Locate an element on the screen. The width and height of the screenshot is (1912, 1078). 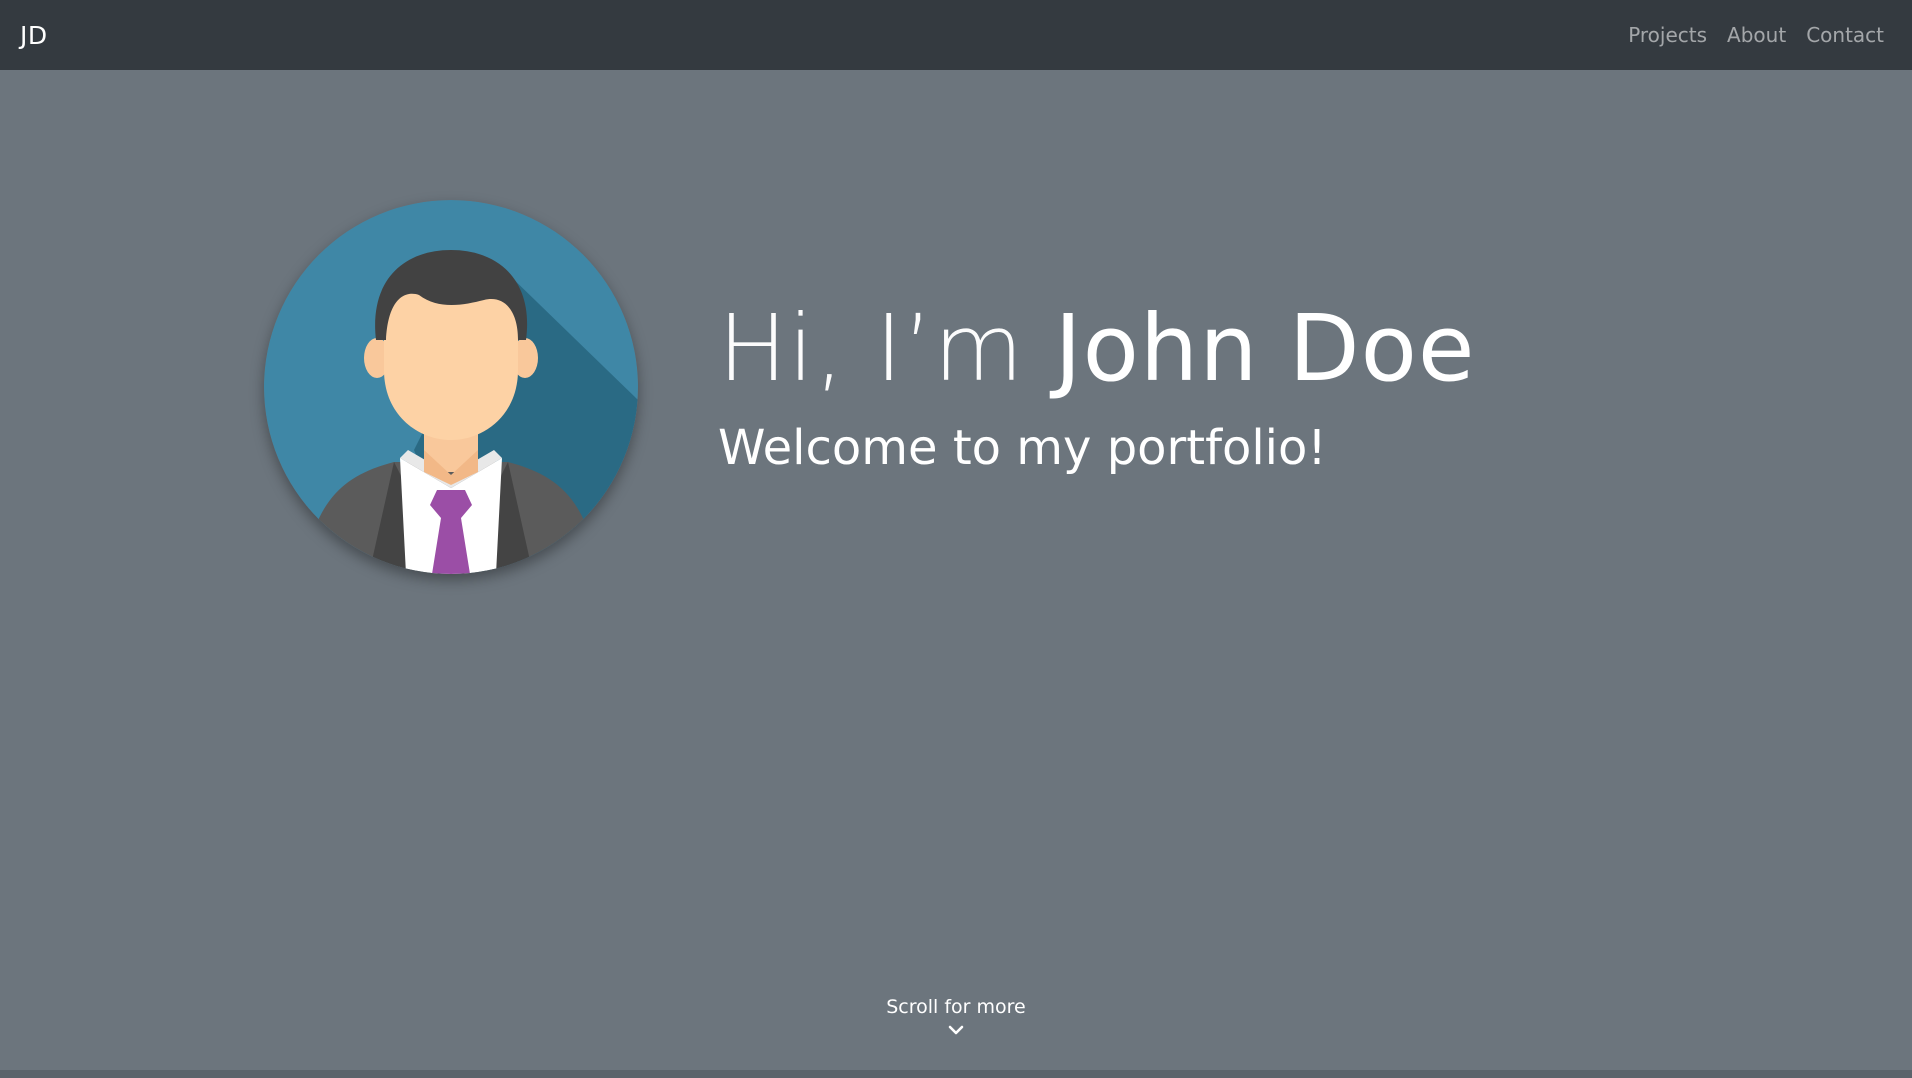
avatar is located at coordinates (451, 387).